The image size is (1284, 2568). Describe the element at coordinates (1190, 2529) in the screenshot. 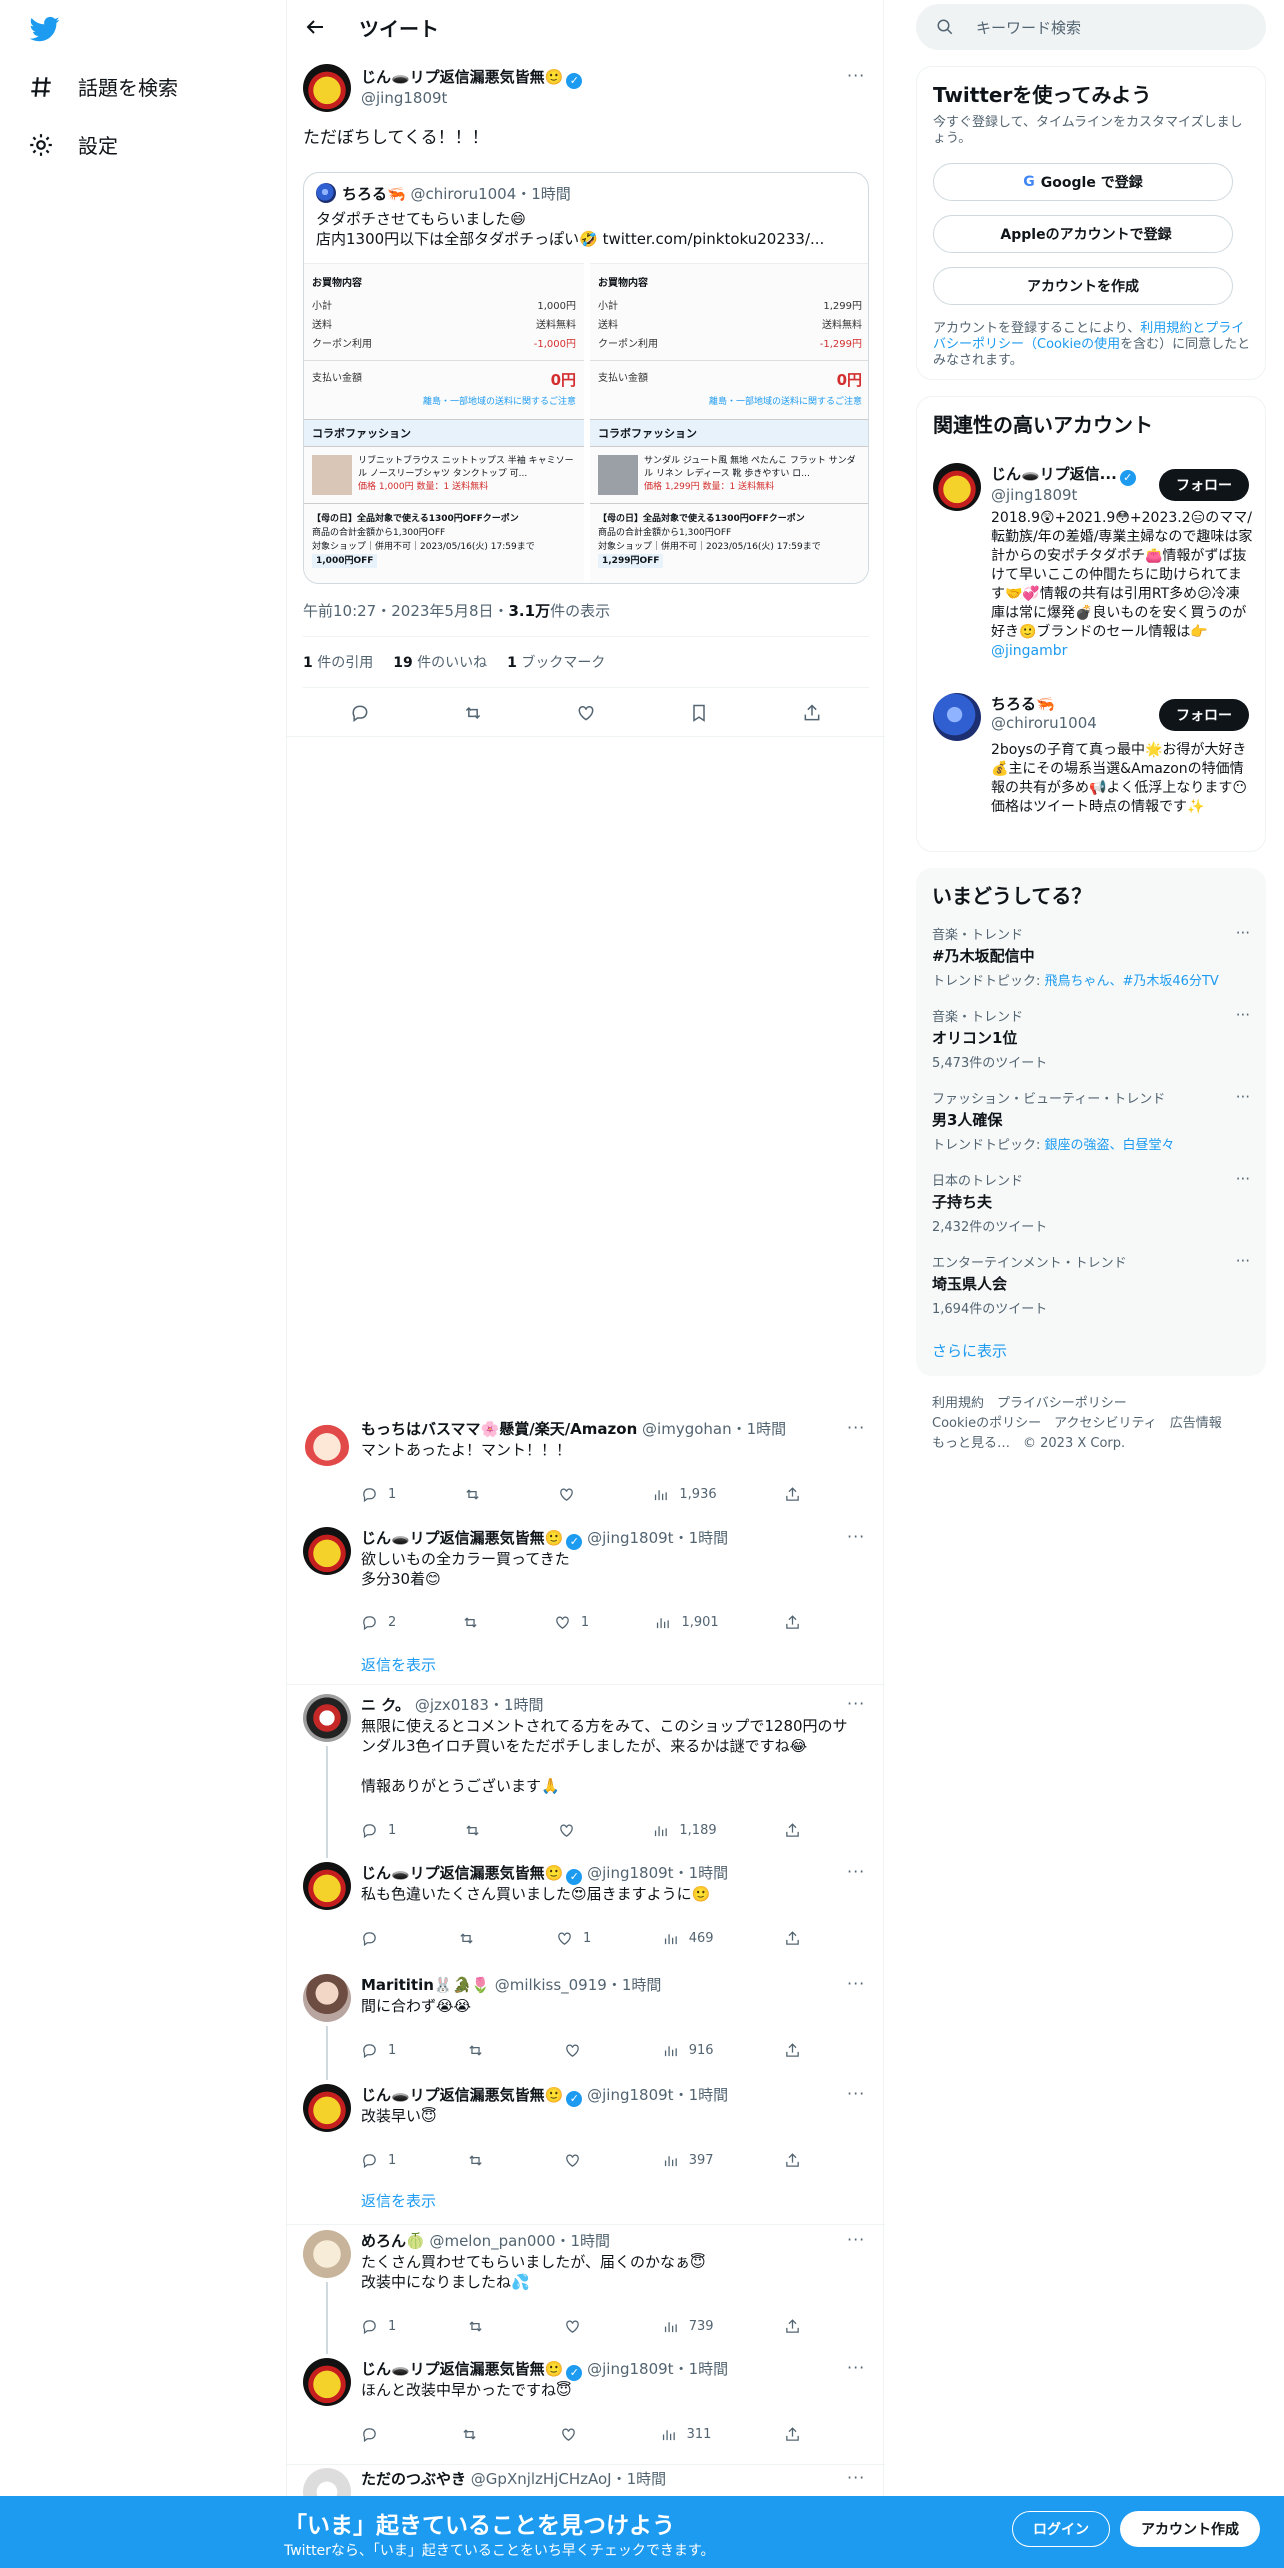

I see `signup-button: アカウント作成` at that location.